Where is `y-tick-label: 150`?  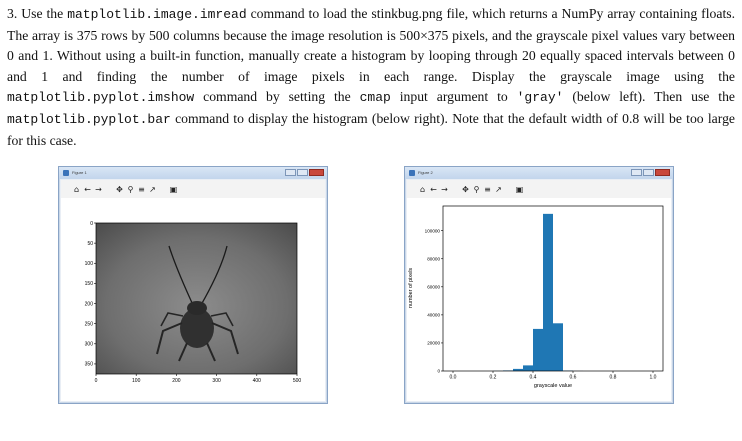
y-tick-label: 150 is located at coordinates (89, 284).